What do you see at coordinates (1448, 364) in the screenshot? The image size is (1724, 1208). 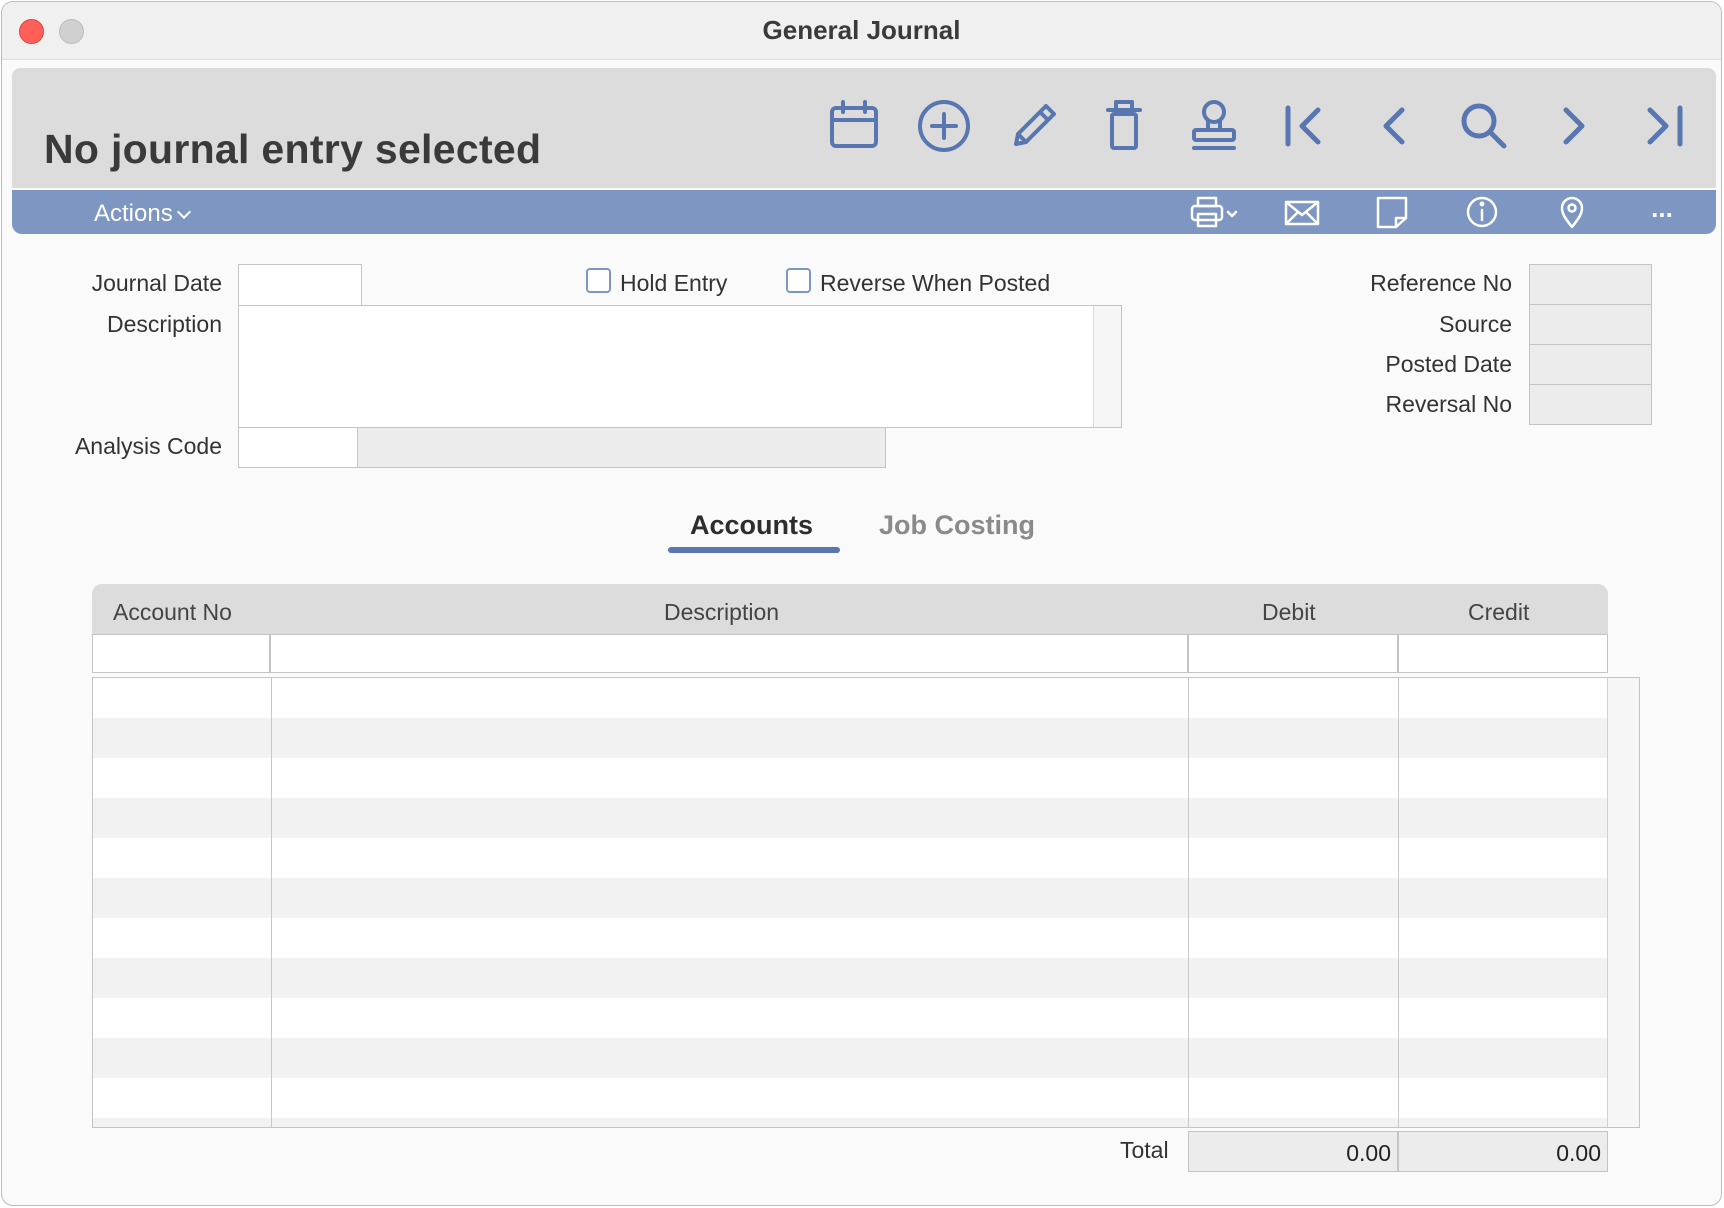 I see `posted-date-label: Posted Date` at bounding box center [1448, 364].